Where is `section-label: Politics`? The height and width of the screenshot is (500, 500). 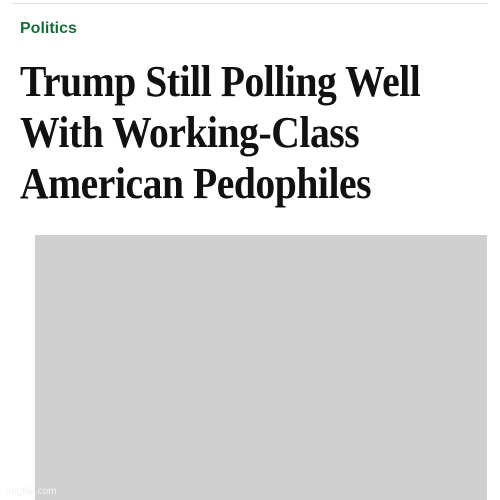
section-label: Politics is located at coordinates (48, 29).